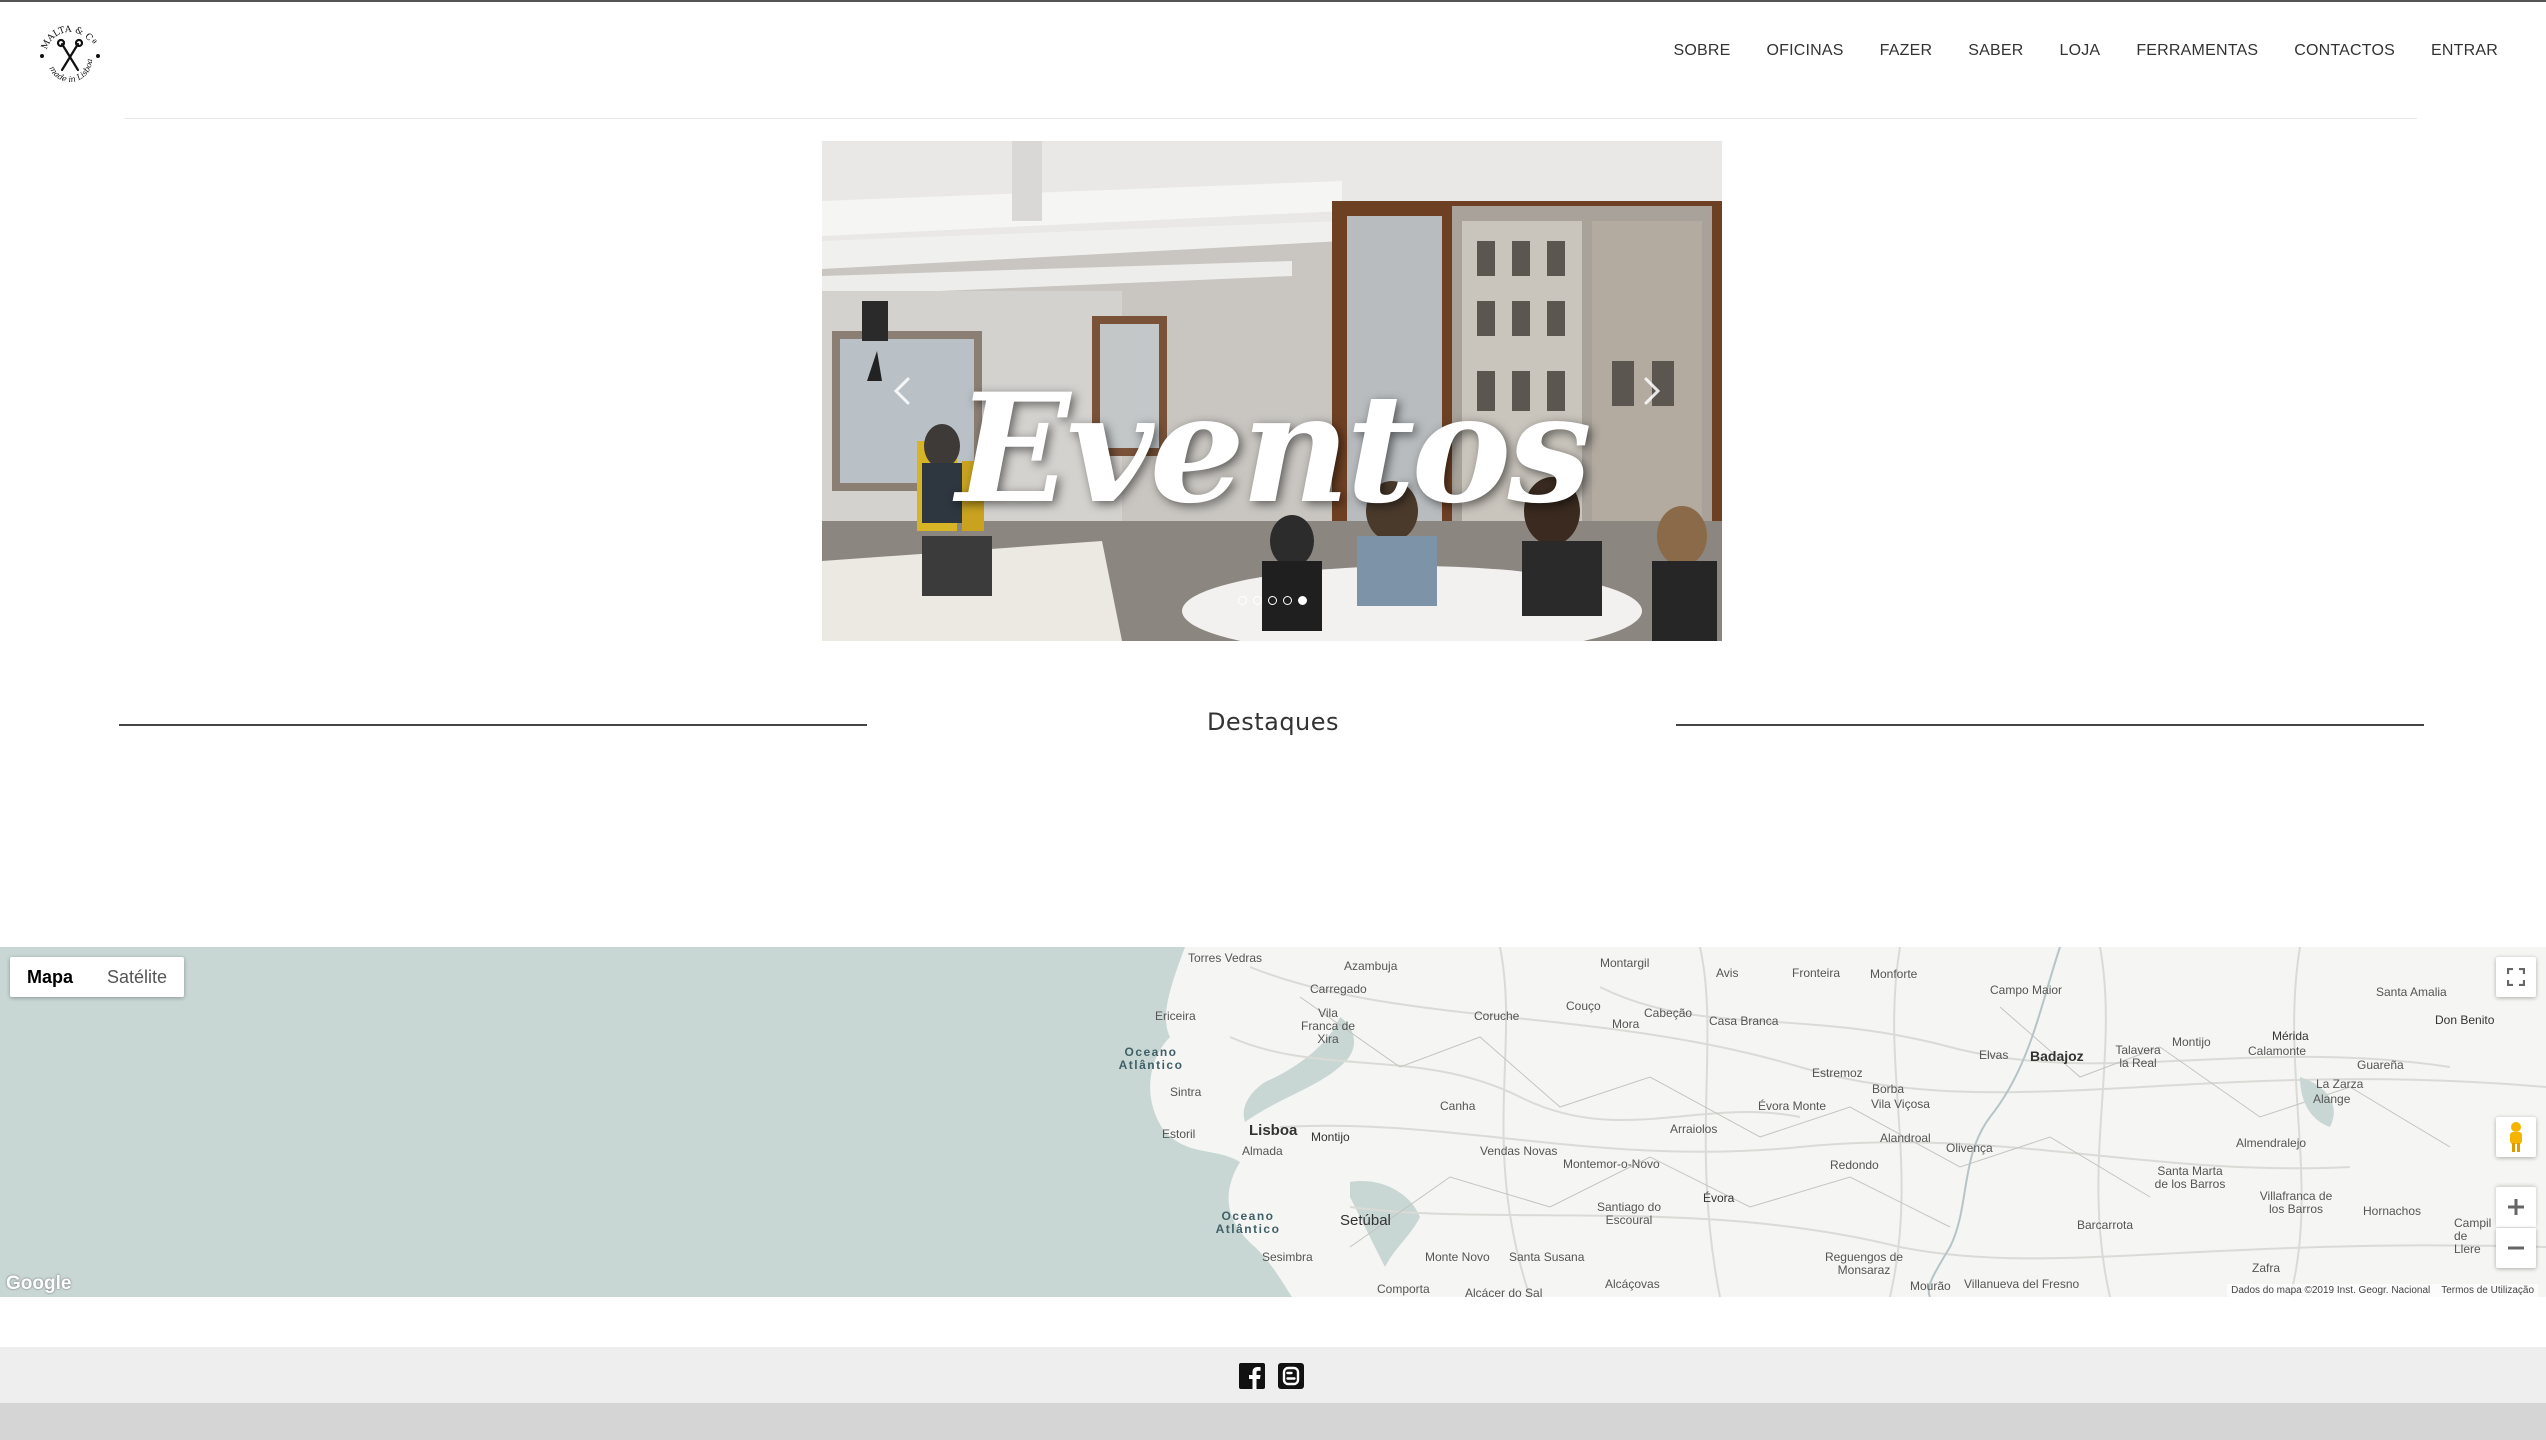 This screenshot has width=2546, height=1440. I want to click on map-place-label: Sesimbra, so click(1287, 1257).